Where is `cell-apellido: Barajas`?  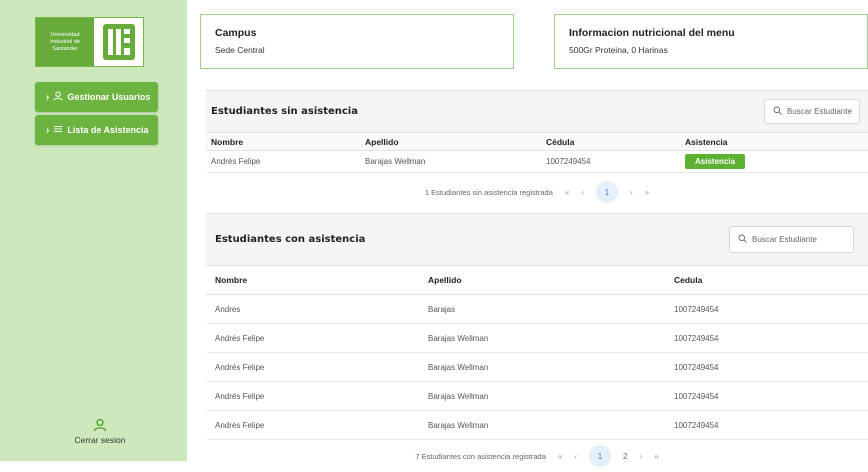 cell-apellido: Barajas is located at coordinates (442, 309).